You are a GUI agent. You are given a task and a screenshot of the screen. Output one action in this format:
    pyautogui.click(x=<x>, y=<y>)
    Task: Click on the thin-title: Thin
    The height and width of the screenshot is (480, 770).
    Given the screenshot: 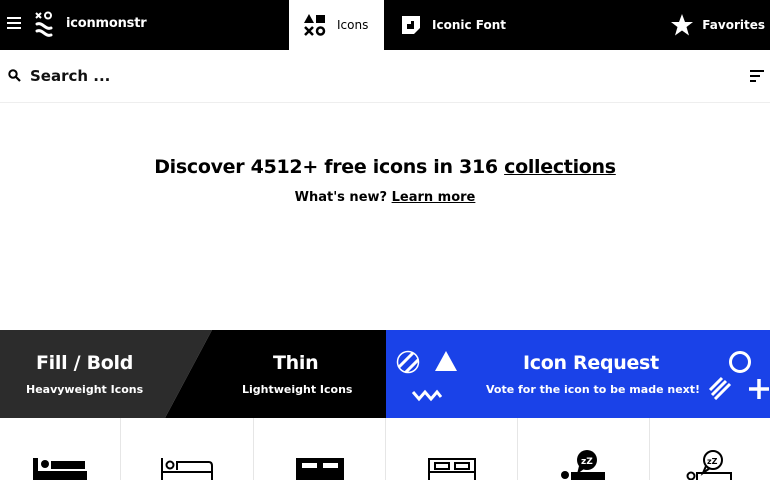 What is the action you would take?
    pyautogui.click(x=296, y=363)
    